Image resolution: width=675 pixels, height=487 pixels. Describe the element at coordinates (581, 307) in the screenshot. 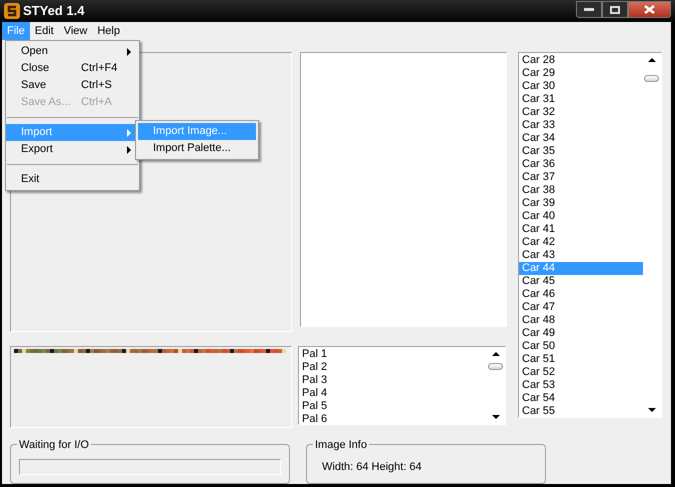

I see `list-item: Car 47` at that location.